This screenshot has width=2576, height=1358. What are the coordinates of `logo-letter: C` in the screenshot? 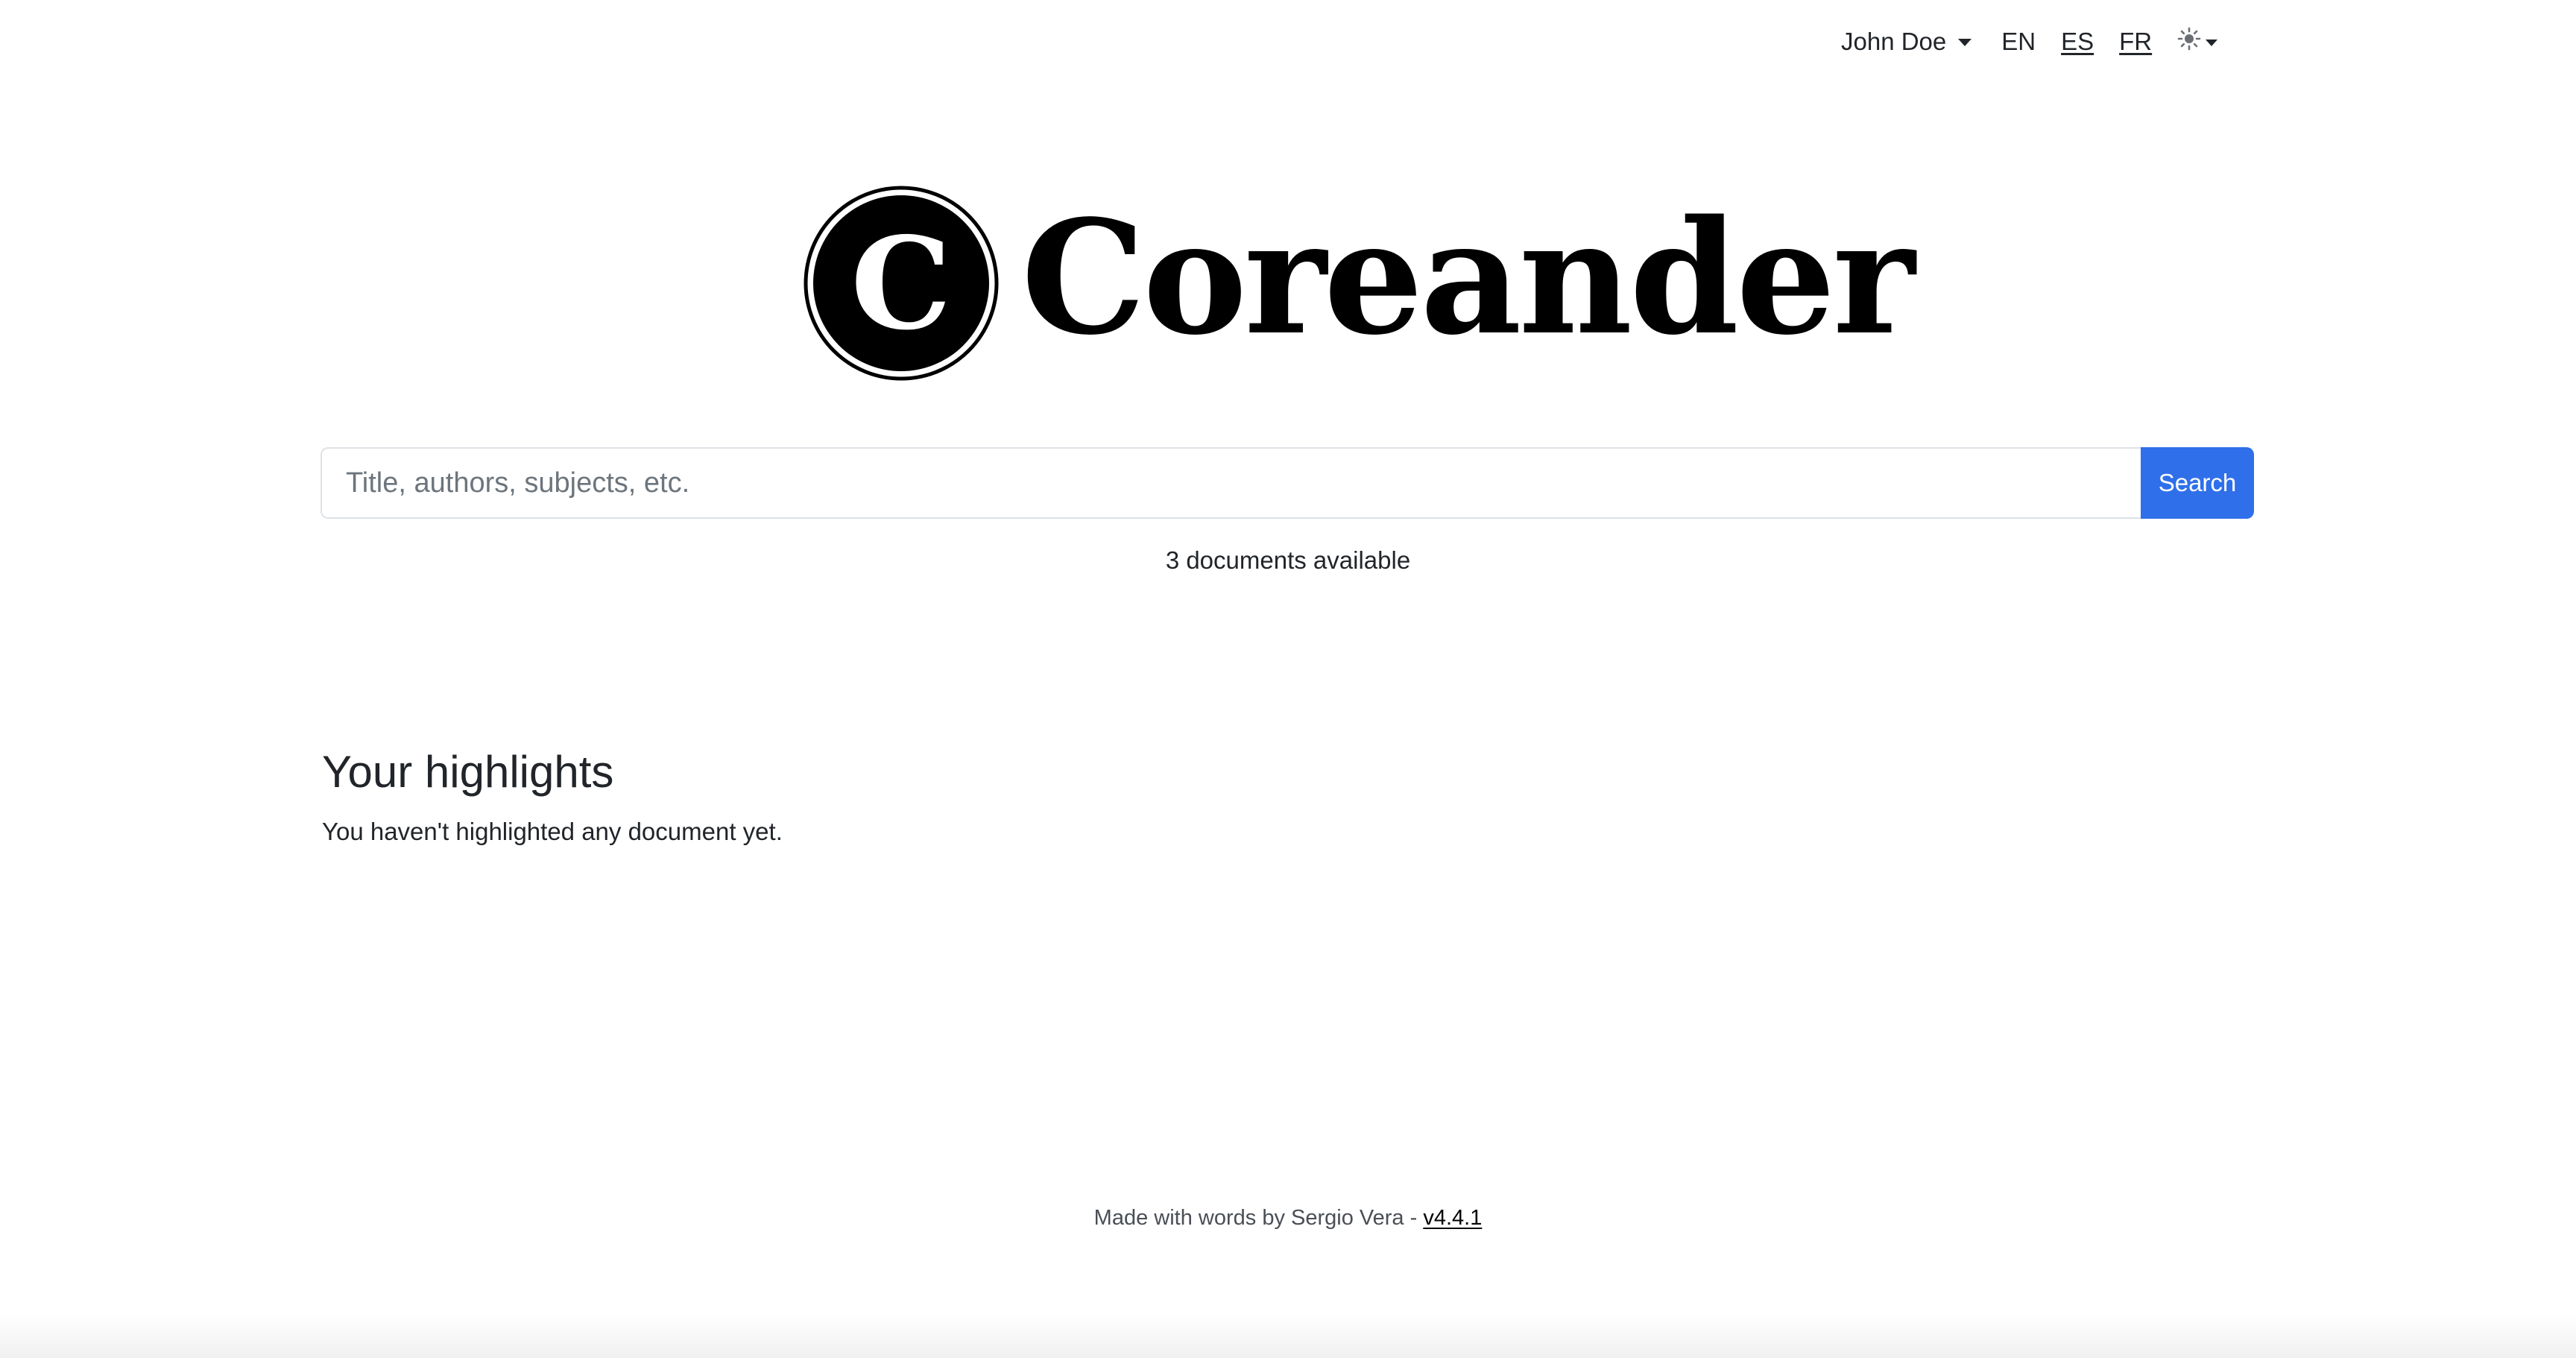 It's located at (900, 284).